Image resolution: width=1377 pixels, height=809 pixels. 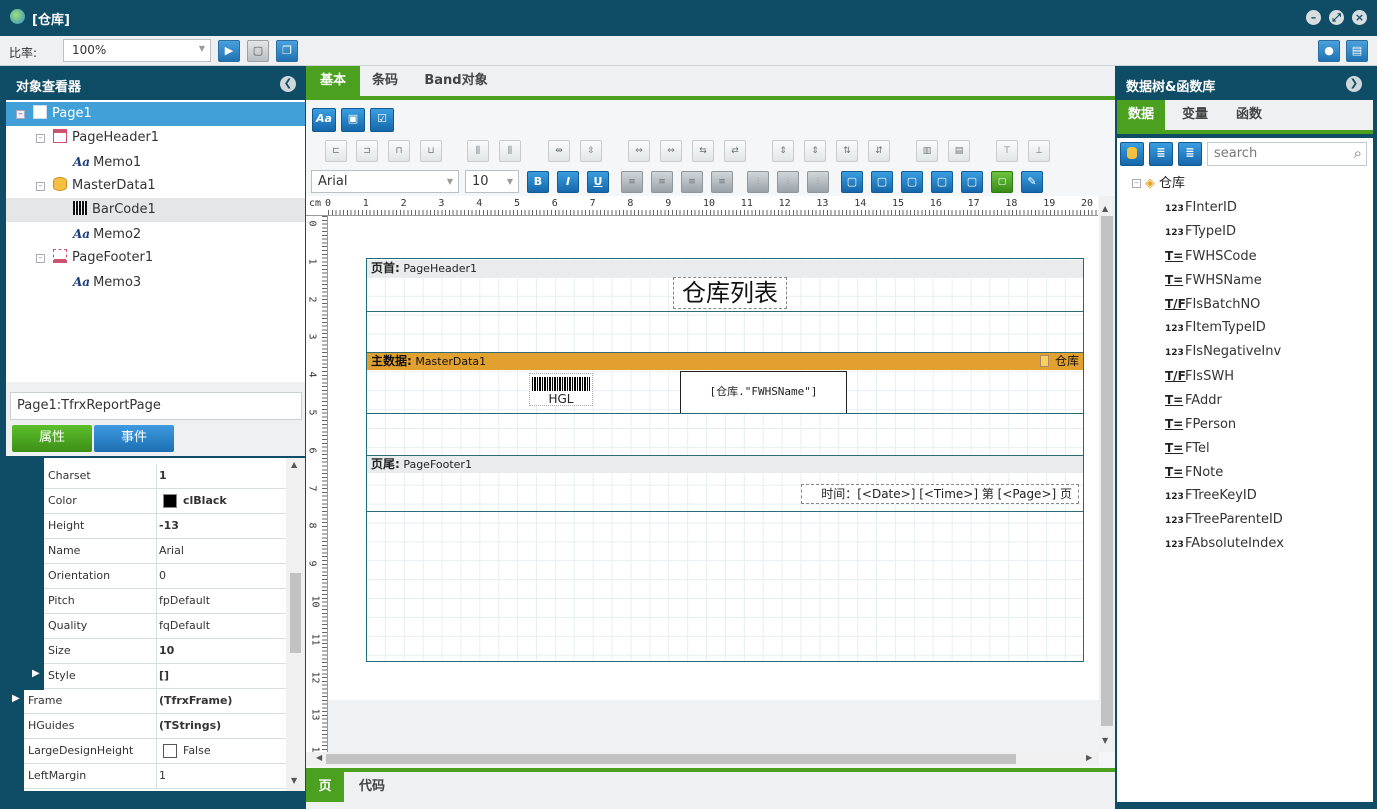 What do you see at coordinates (882, 182) in the screenshot?
I see `frame-top-icon: ▢` at bounding box center [882, 182].